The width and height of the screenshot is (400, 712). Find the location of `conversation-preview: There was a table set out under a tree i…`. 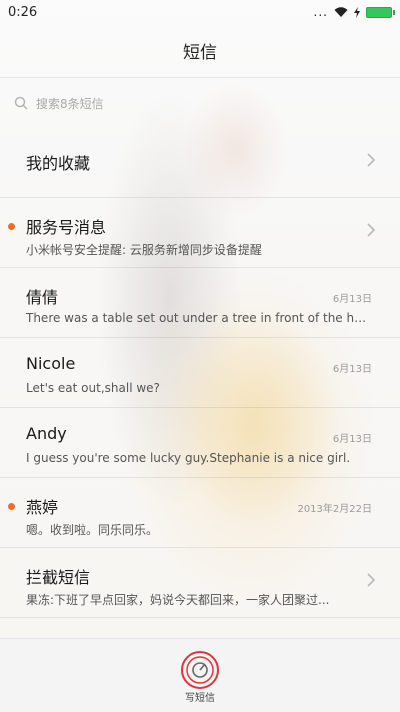

conversation-preview: There was a table set out under a tree i… is located at coordinates (199, 318).